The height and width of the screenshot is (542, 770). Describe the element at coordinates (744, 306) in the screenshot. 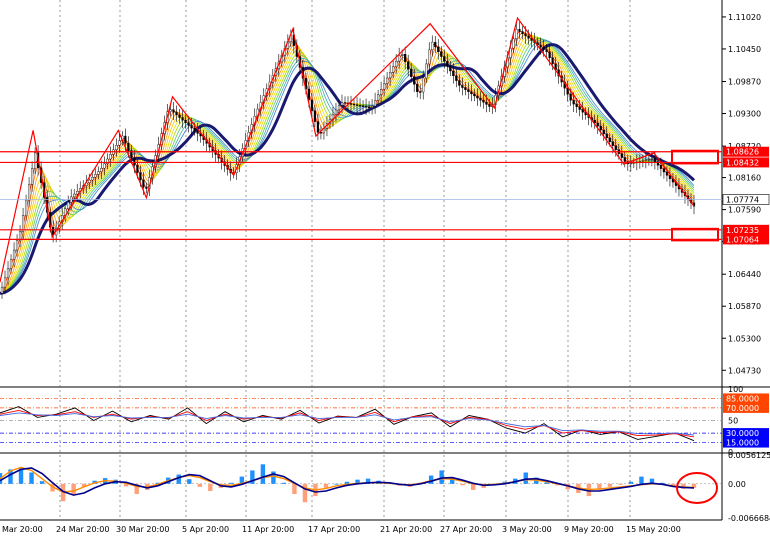

I see `y-tick-label: 1.05870` at that location.